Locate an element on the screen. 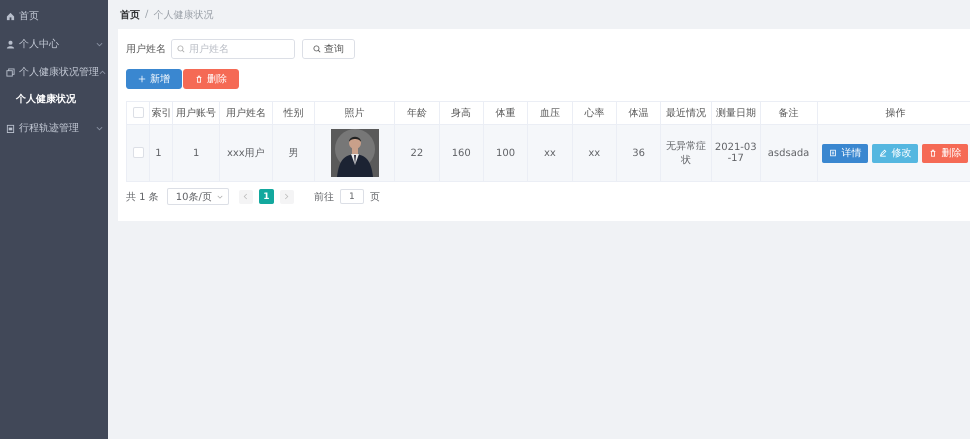 This screenshot has width=970, height=439. user-icon is located at coordinates (10, 44).